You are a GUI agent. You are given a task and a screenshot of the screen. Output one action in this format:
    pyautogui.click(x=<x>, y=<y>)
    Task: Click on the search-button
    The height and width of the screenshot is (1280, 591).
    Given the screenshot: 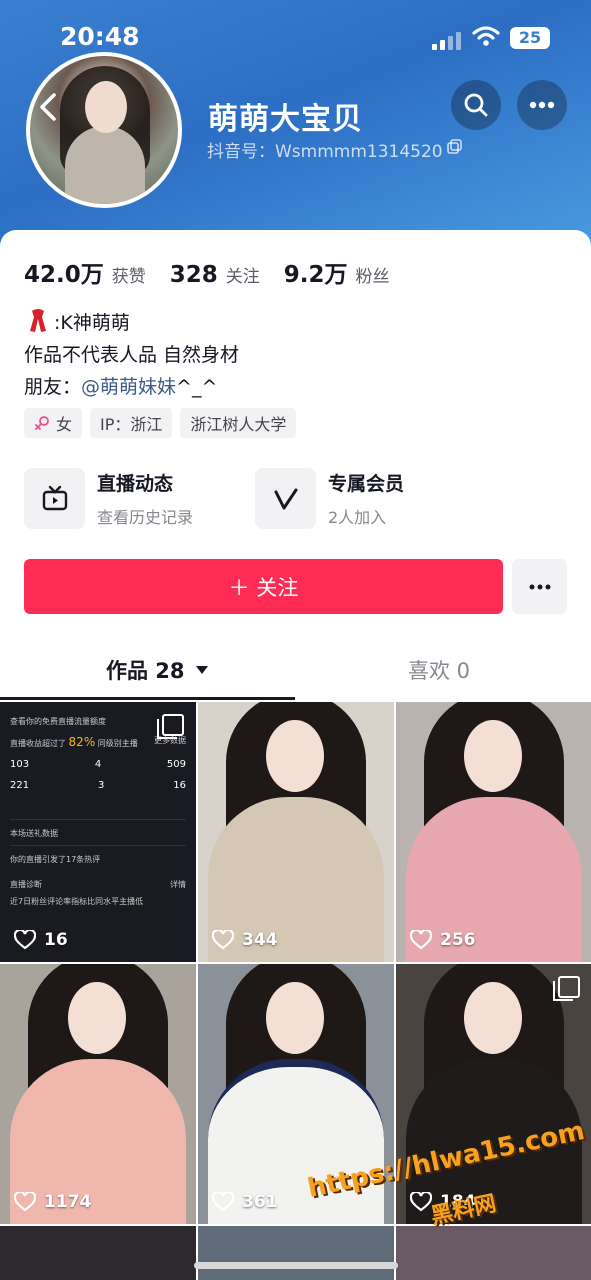 What is the action you would take?
    pyautogui.click(x=476, y=105)
    